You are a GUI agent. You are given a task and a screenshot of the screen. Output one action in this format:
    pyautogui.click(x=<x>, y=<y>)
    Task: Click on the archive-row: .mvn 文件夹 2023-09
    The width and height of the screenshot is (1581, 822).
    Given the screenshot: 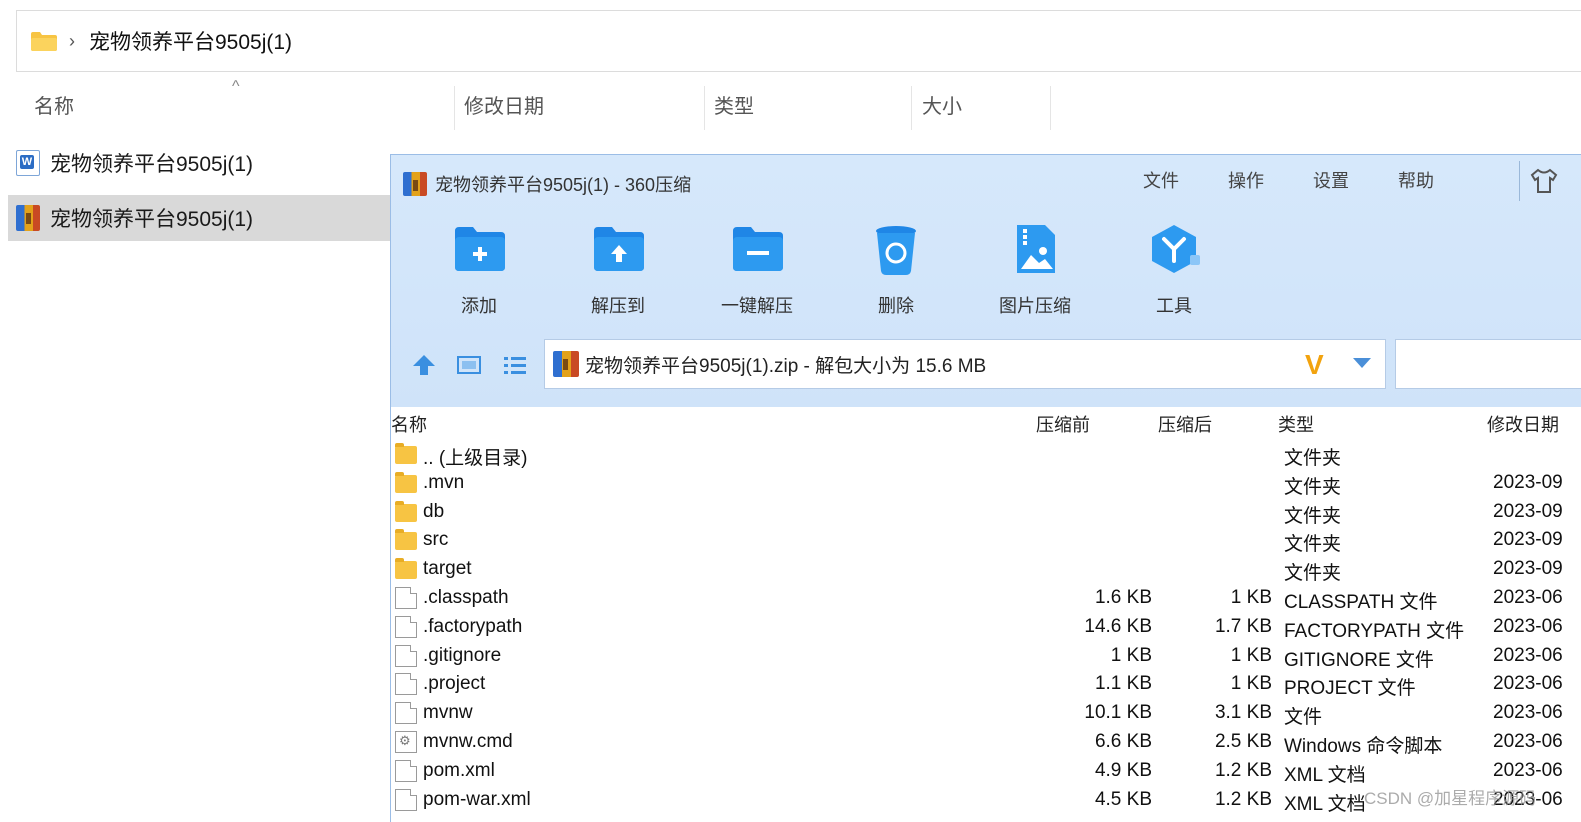 What is the action you would take?
    pyautogui.click(x=986, y=484)
    